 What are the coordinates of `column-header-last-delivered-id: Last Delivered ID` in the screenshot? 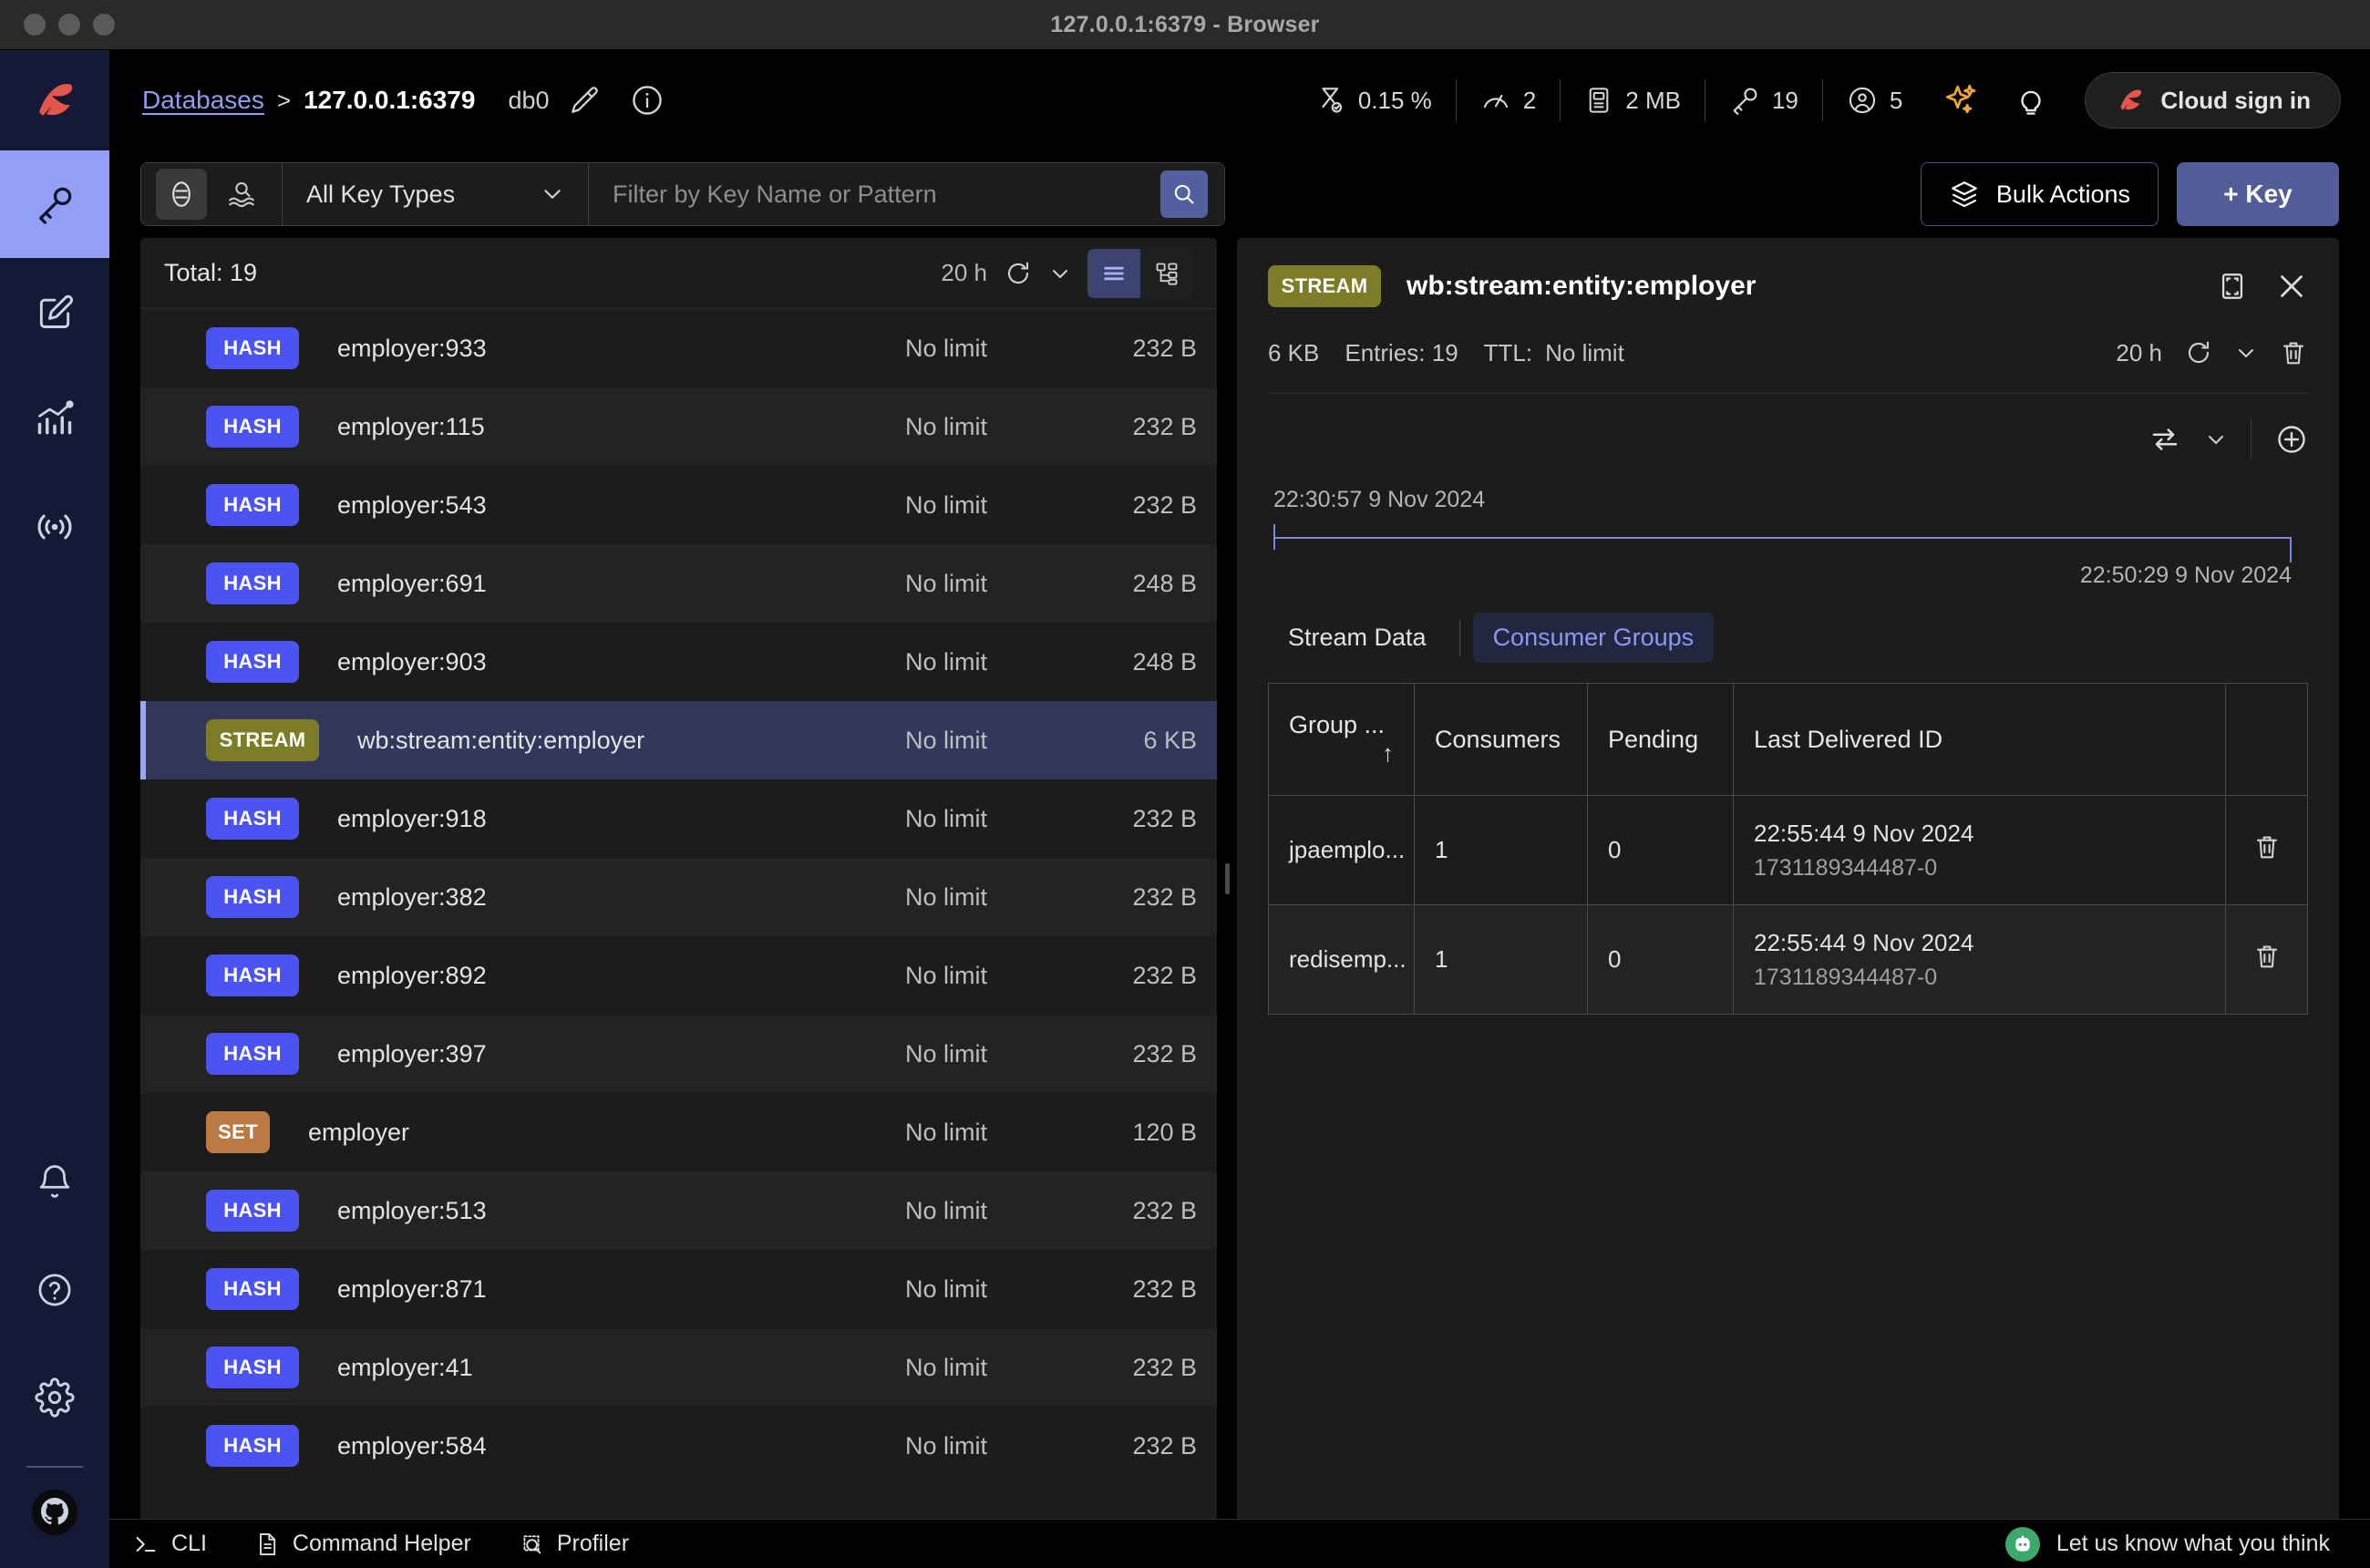 It's located at (1979, 739).